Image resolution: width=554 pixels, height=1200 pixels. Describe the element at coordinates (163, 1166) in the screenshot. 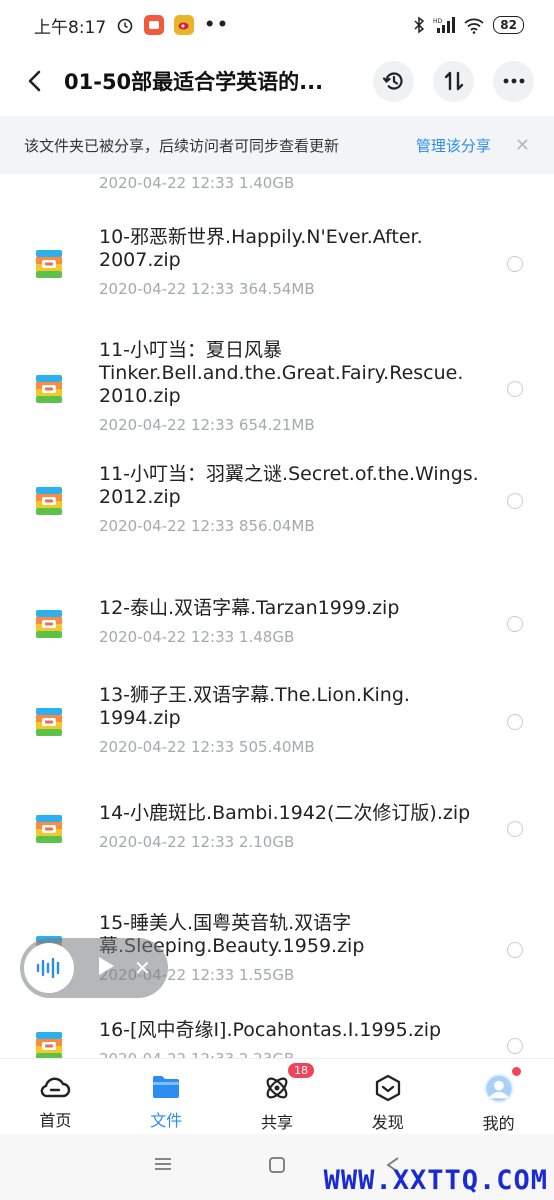

I see `menu-icon` at that location.